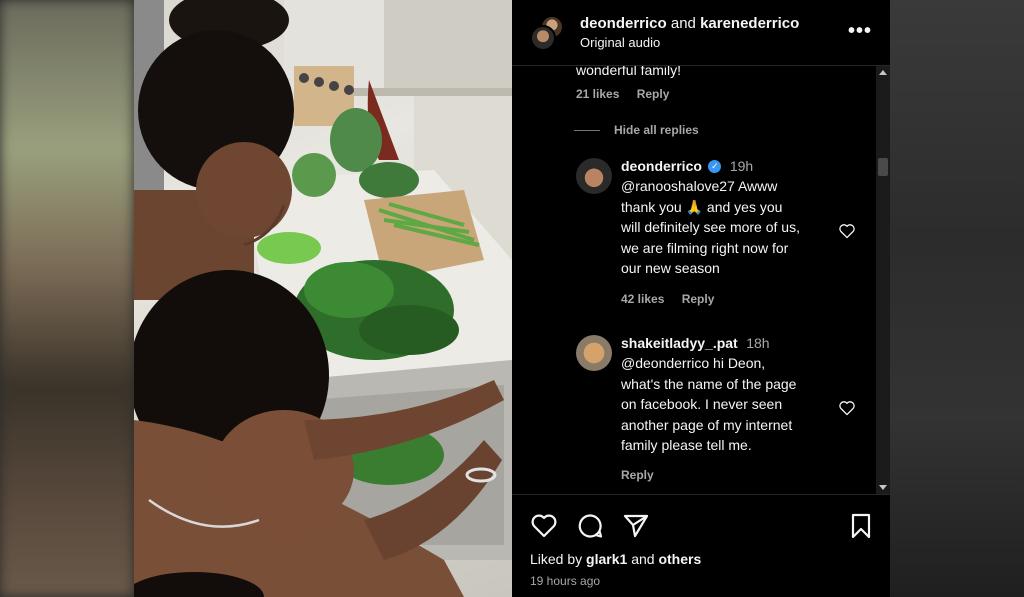  Describe the element at coordinates (629, 94) in the screenshot. I see `comment-meta: 21 likes Reply` at that location.